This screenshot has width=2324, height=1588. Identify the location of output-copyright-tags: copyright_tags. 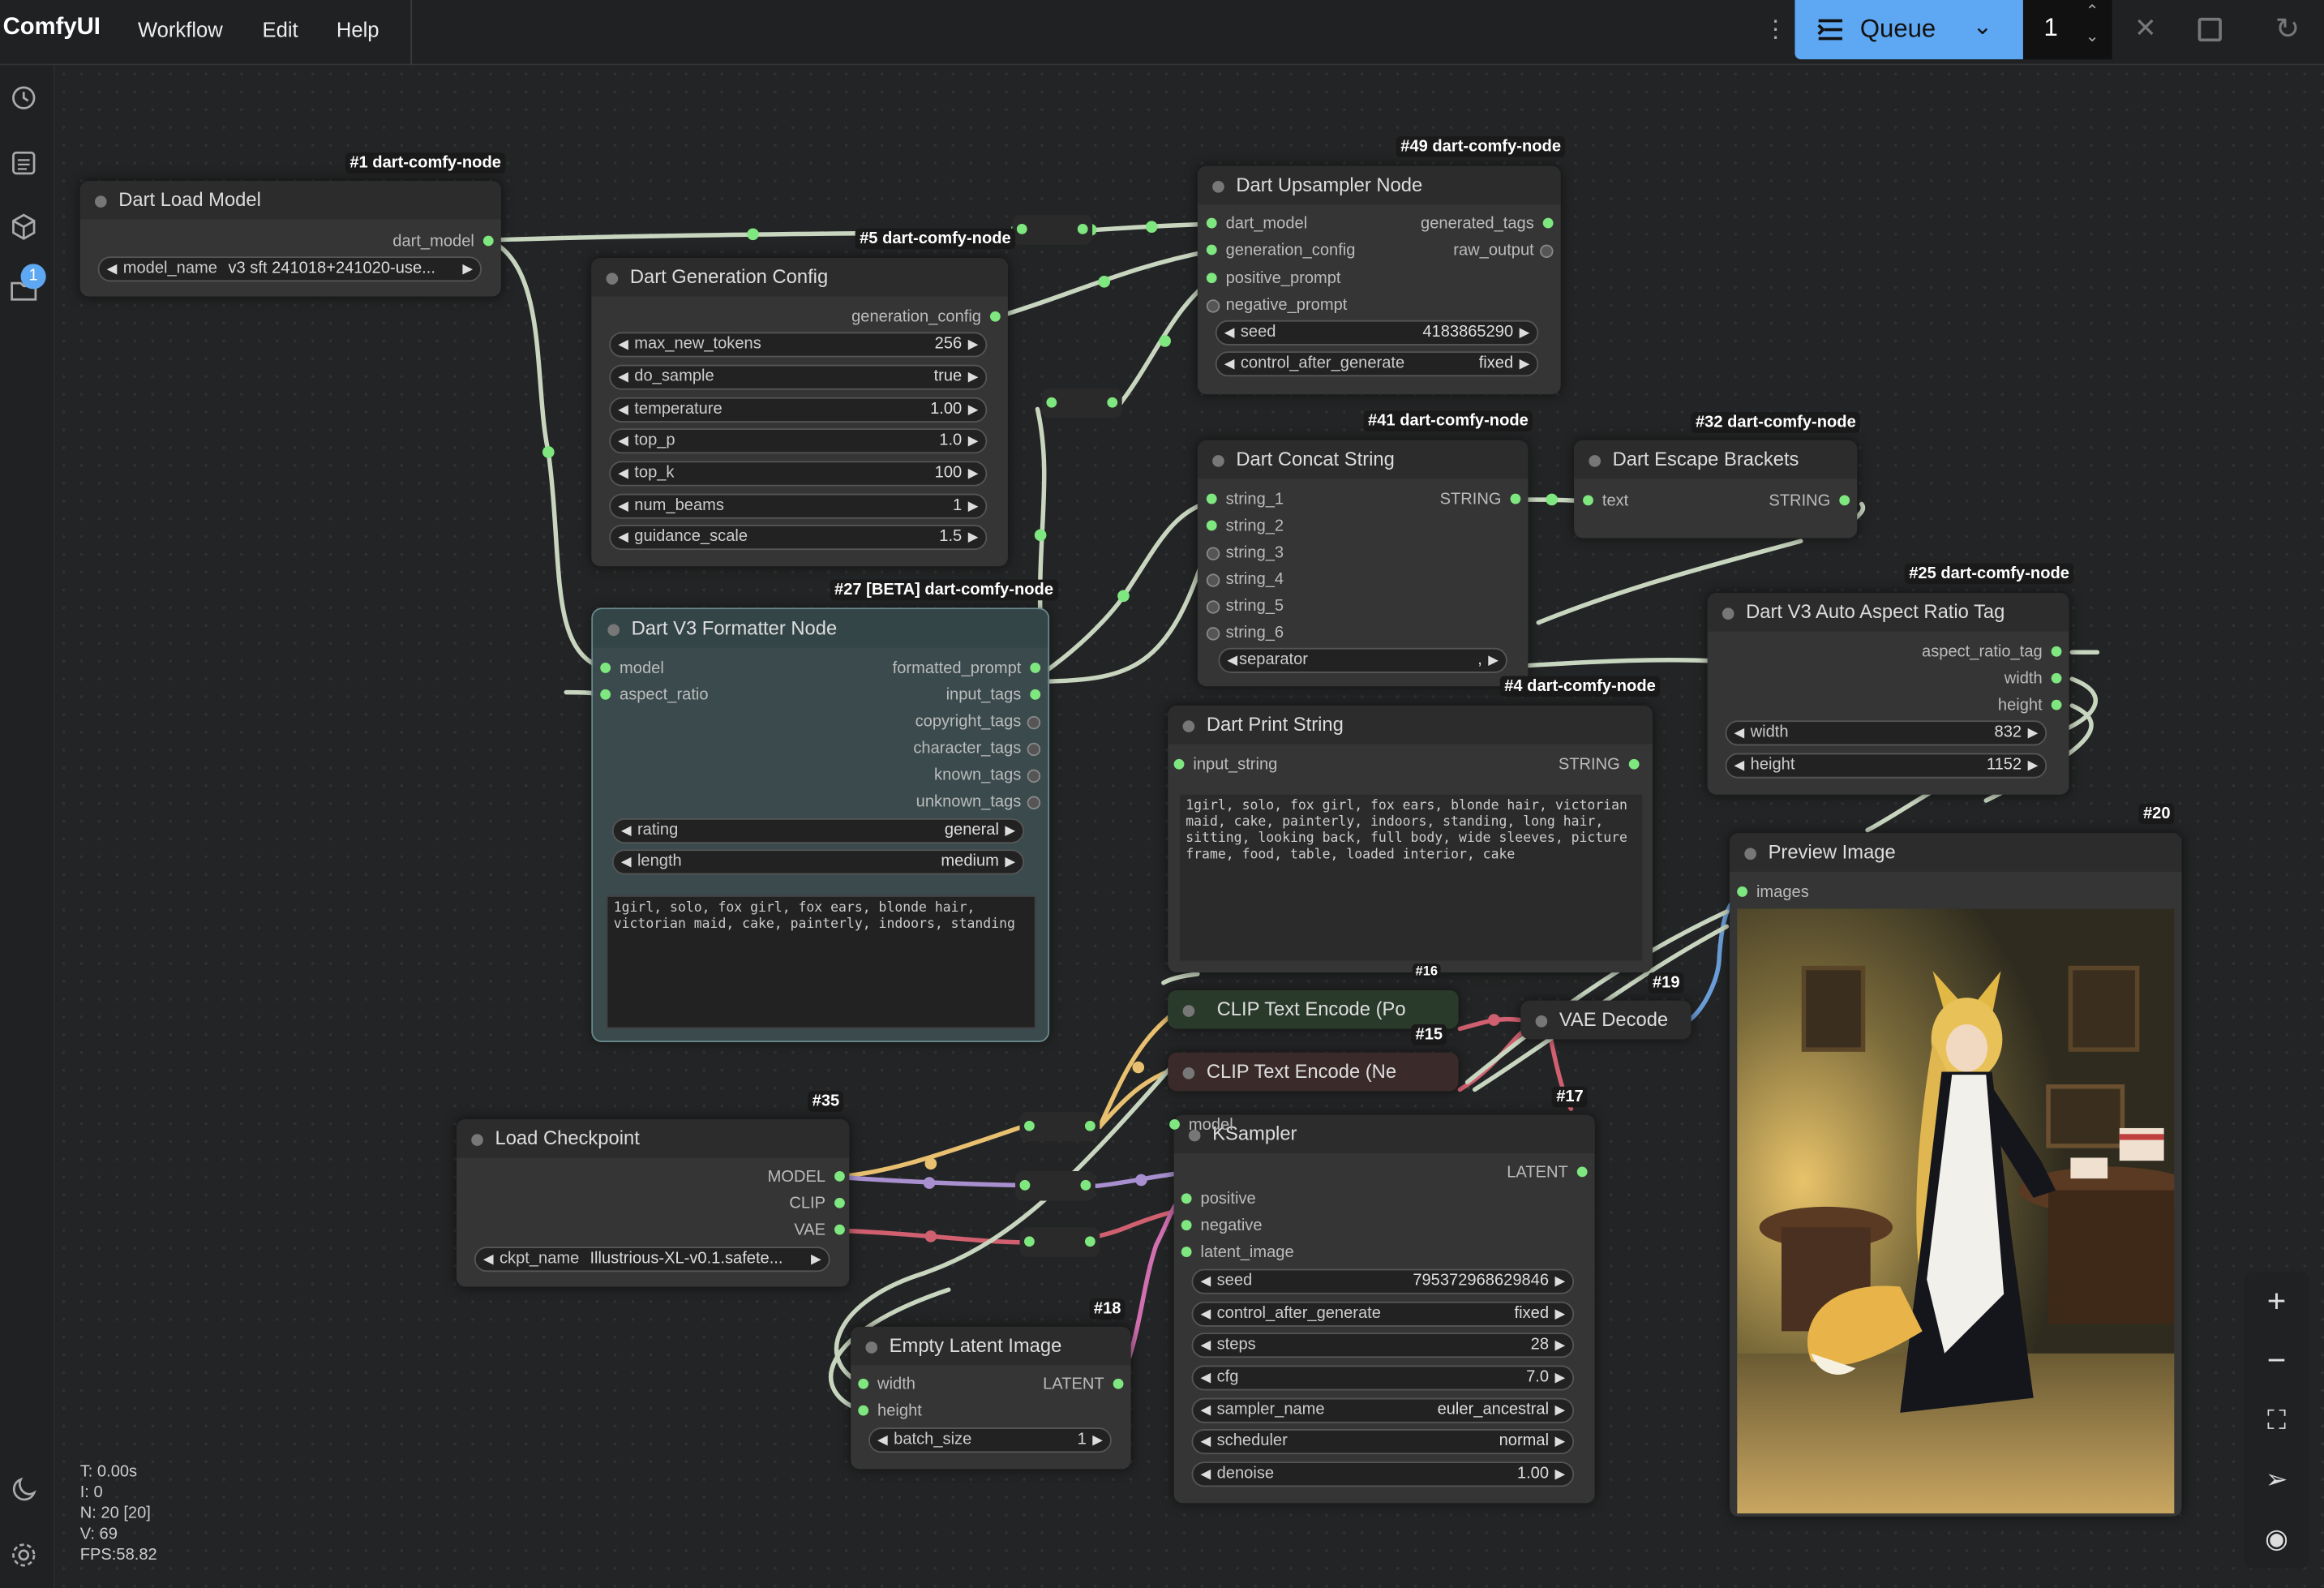
(977, 722).